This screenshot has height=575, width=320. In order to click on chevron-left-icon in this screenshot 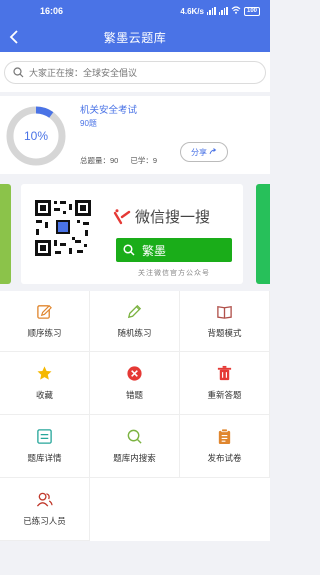, I will do `click(13, 37)`.